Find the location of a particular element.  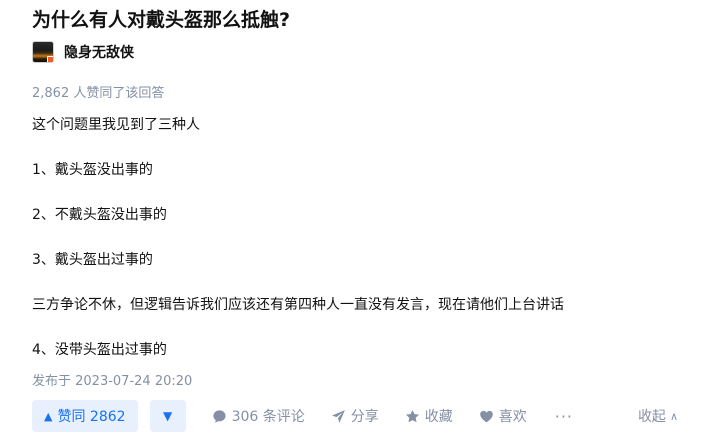

vote-down-button: ▼ is located at coordinates (167, 416).